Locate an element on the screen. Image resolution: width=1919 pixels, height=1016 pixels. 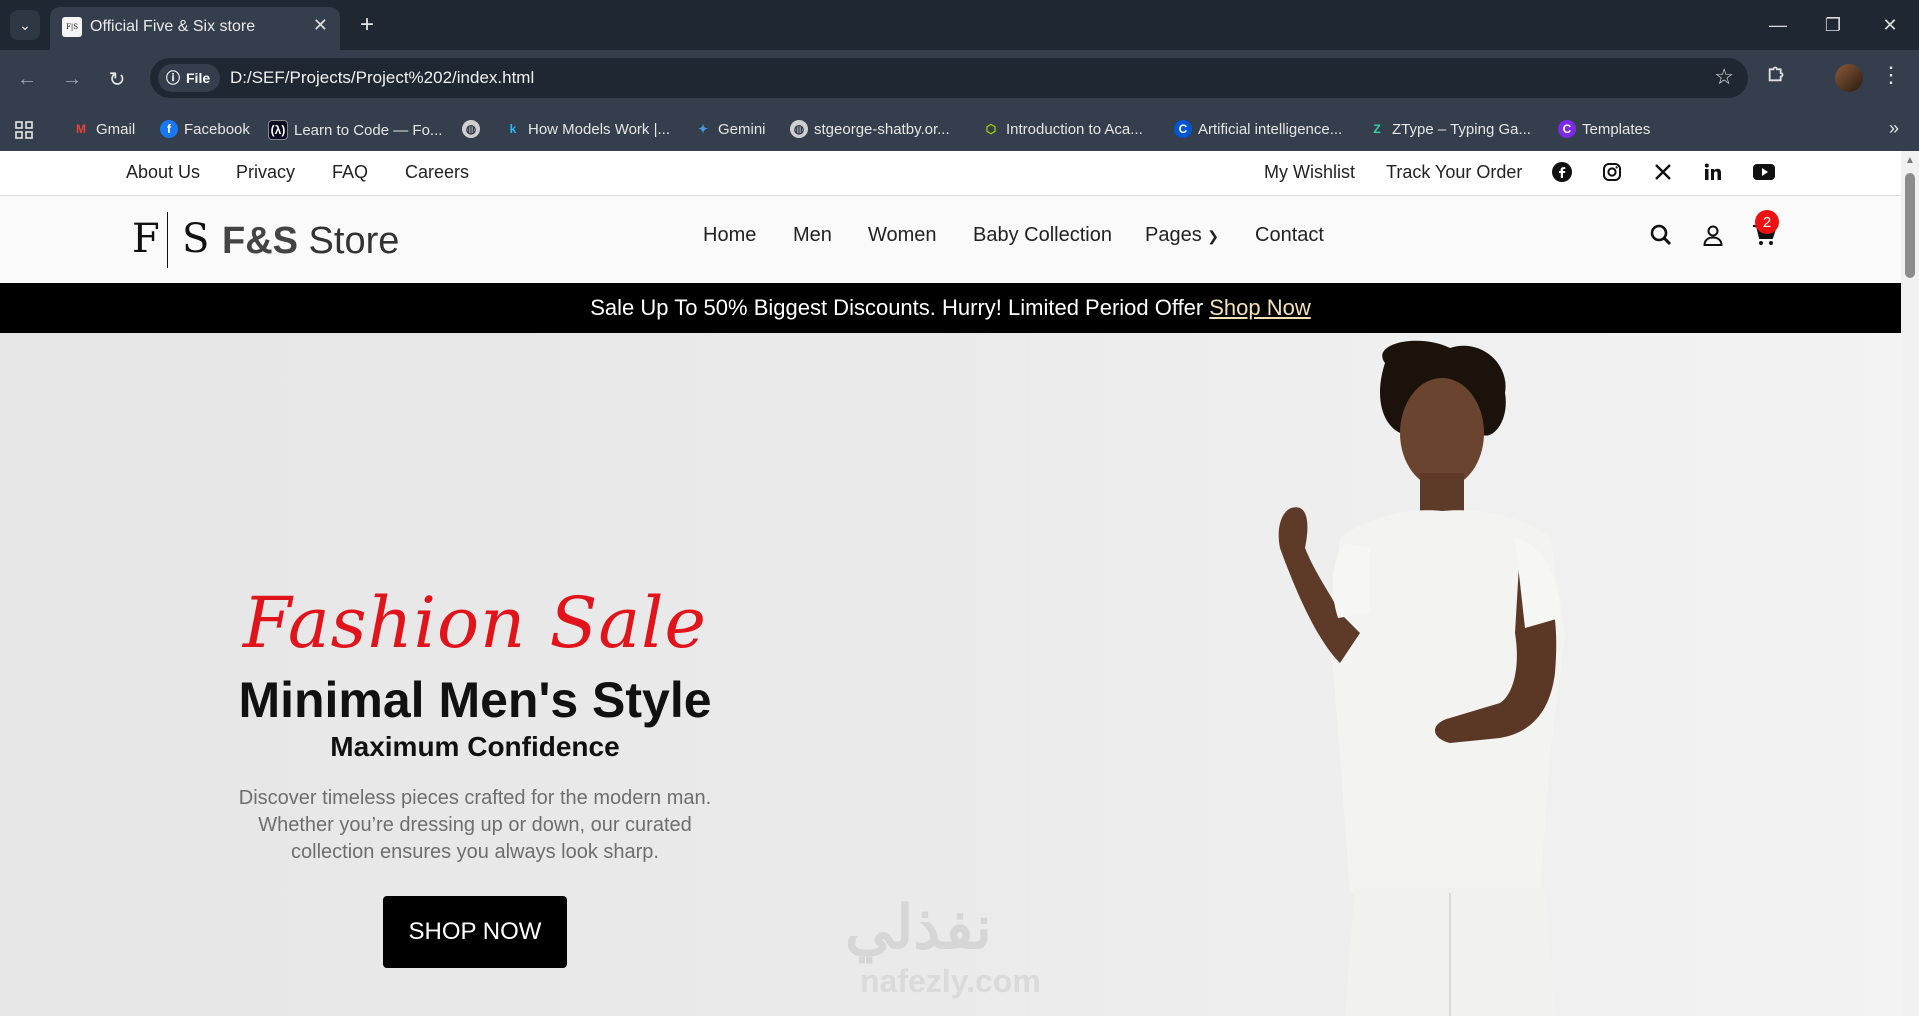
bookmark-templates: C Templates is located at coordinates (1604, 129).